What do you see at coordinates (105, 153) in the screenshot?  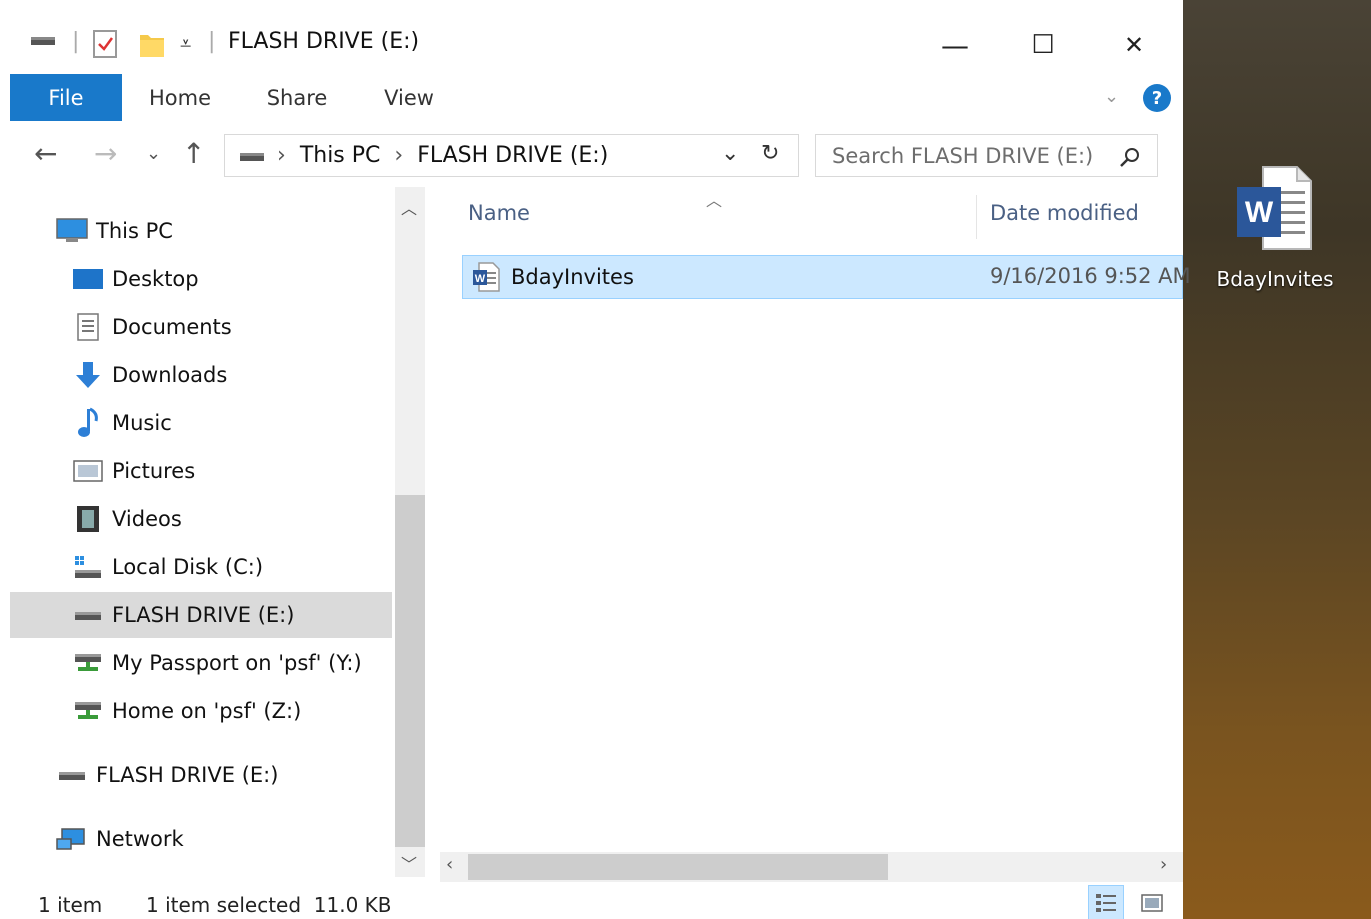 I see `forward-arrow-icon: →` at bounding box center [105, 153].